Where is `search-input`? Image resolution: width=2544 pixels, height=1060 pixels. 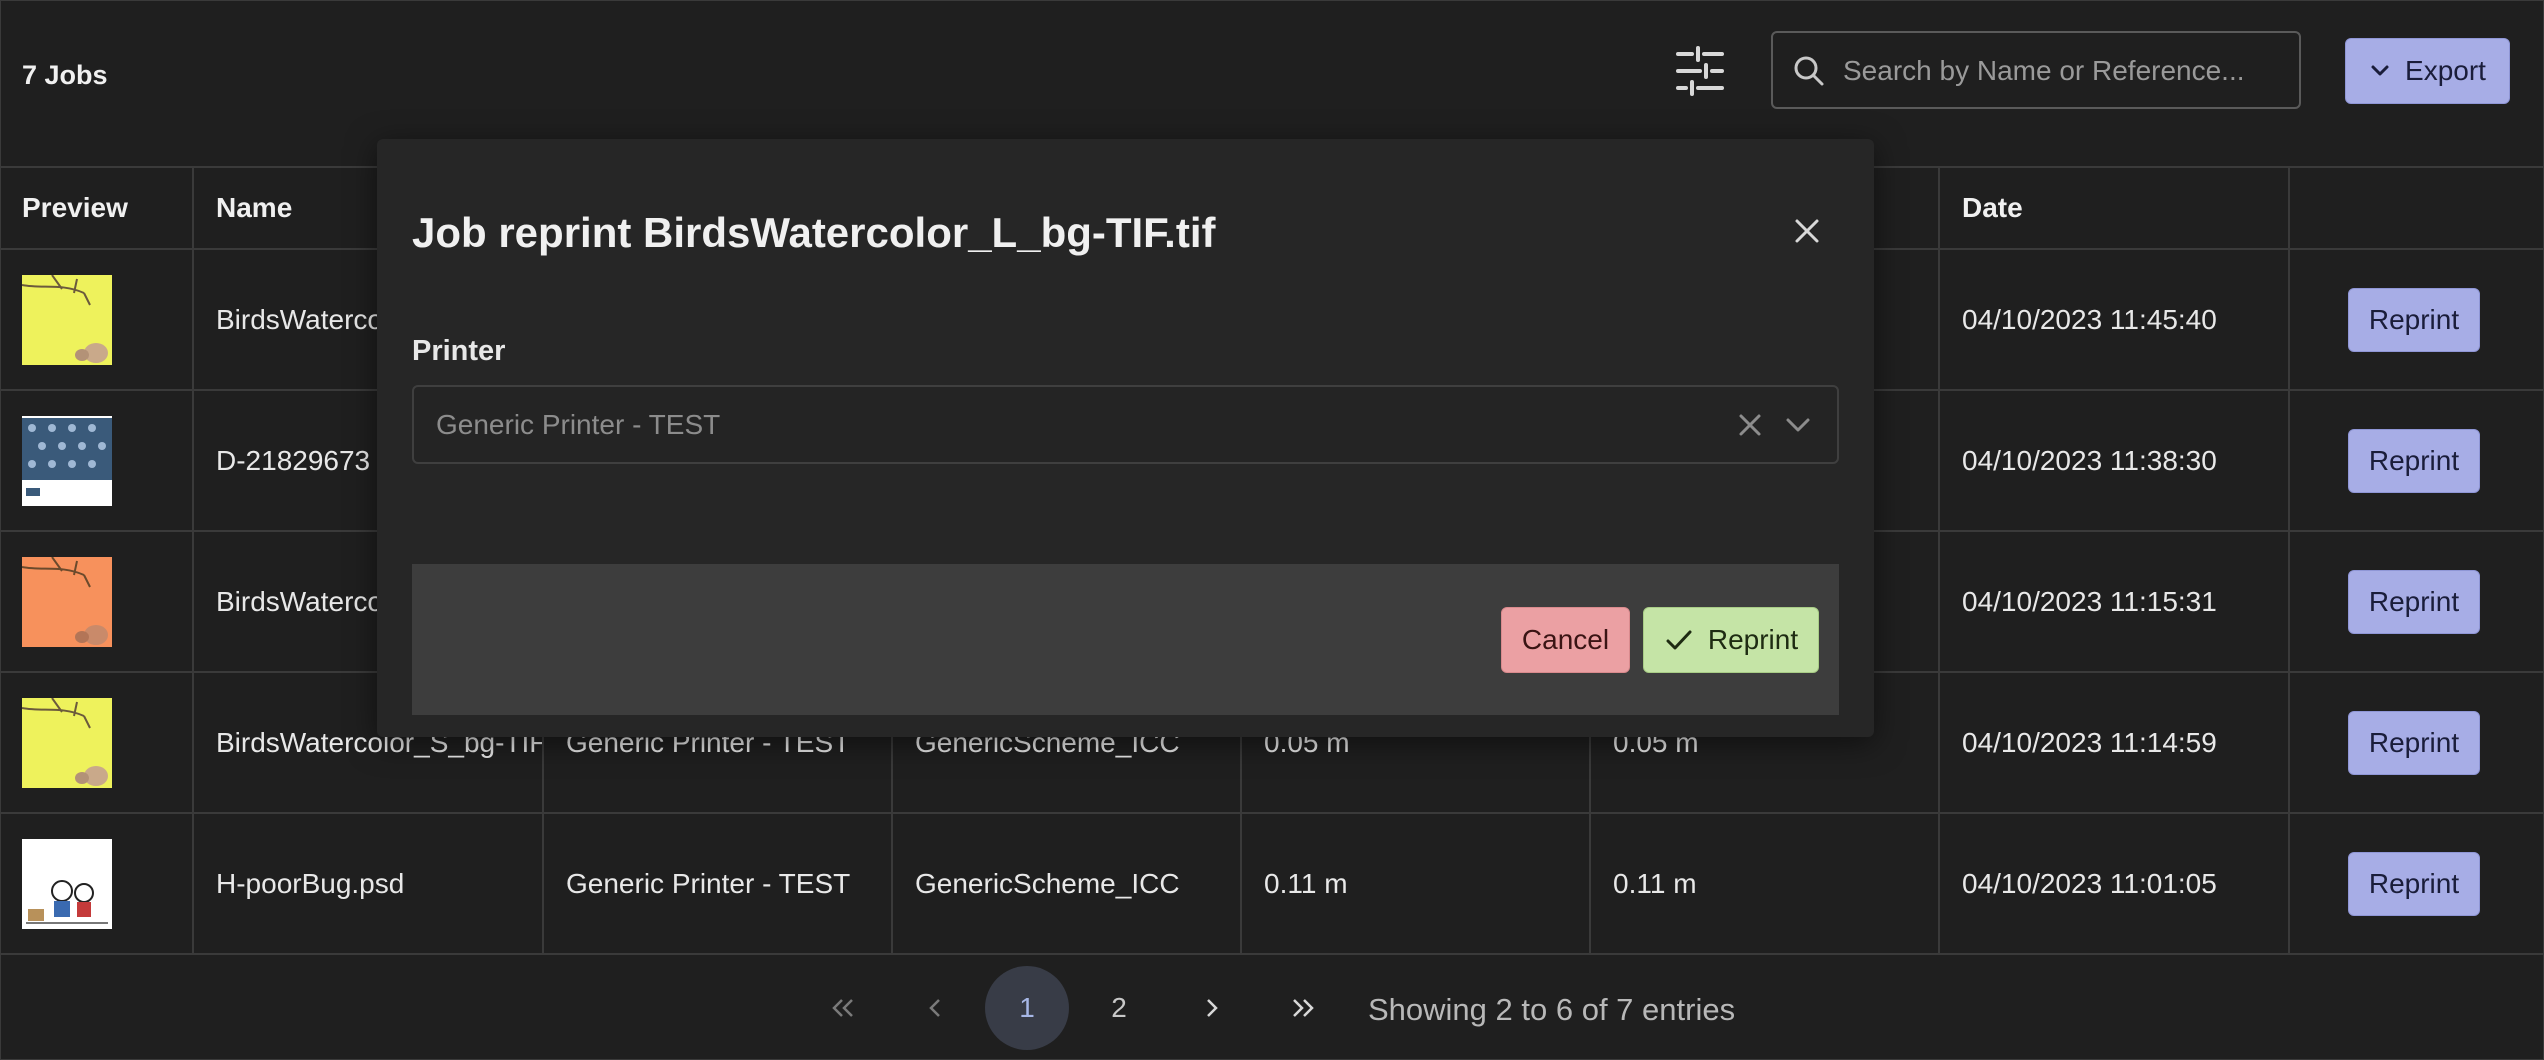
search-input is located at coordinates (2063, 71).